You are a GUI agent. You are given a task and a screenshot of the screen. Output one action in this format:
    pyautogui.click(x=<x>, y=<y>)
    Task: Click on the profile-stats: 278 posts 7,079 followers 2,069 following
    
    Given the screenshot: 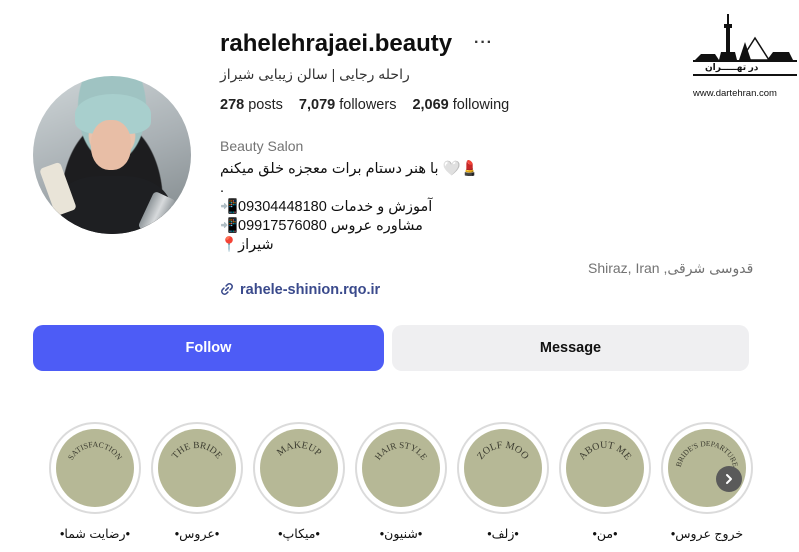 What is the action you would take?
    pyautogui.click(x=364, y=105)
    